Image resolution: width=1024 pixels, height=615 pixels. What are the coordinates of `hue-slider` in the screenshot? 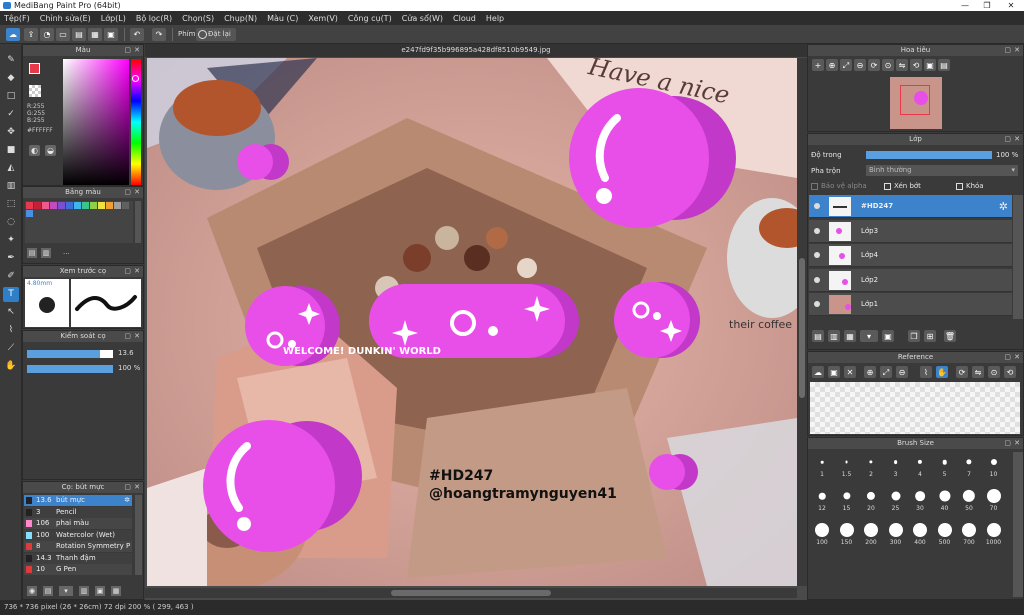 It's located at (136, 122).